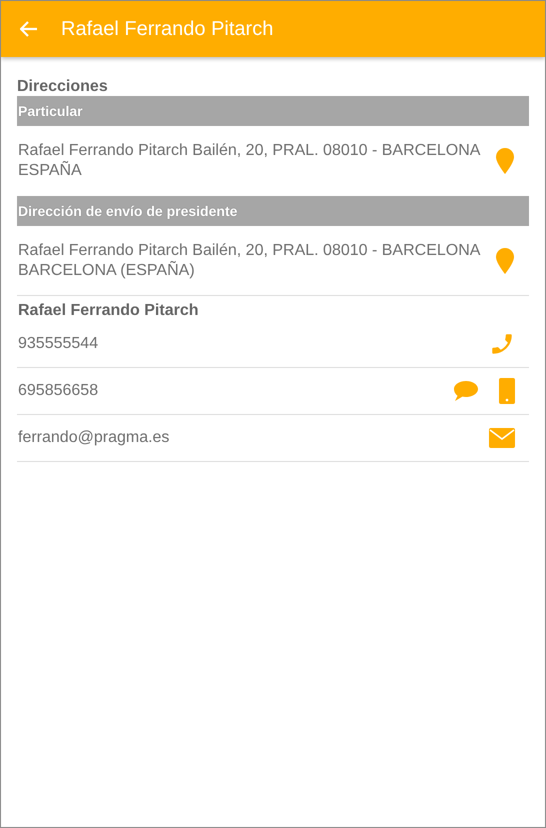 This screenshot has width=546, height=828. Describe the element at coordinates (273, 111) in the screenshot. I see `address-heading: Particular` at that location.